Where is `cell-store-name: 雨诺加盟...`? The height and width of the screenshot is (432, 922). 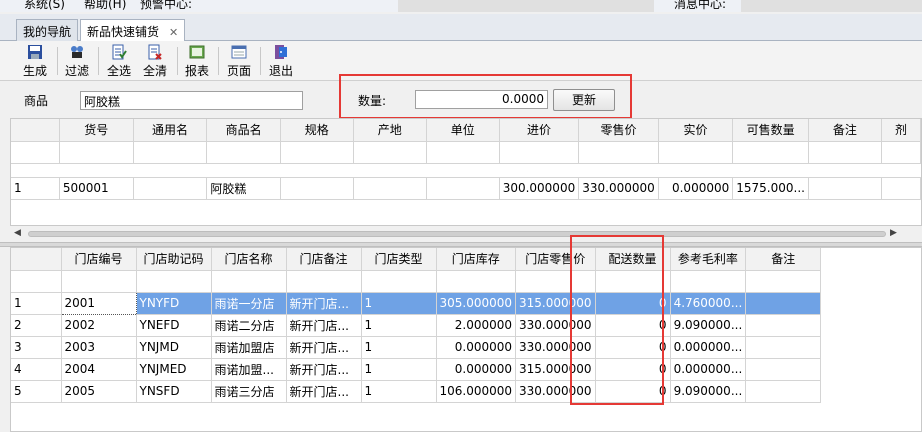
cell-store-name: 雨诺加盟... is located at coordinates (249, 369).